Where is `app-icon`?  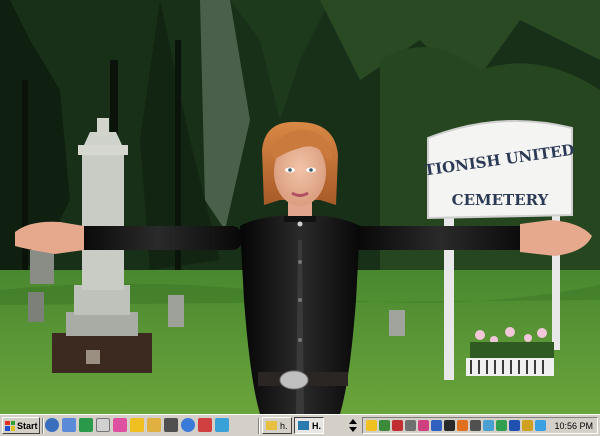
app-icon is located at coordinates (86, 425).